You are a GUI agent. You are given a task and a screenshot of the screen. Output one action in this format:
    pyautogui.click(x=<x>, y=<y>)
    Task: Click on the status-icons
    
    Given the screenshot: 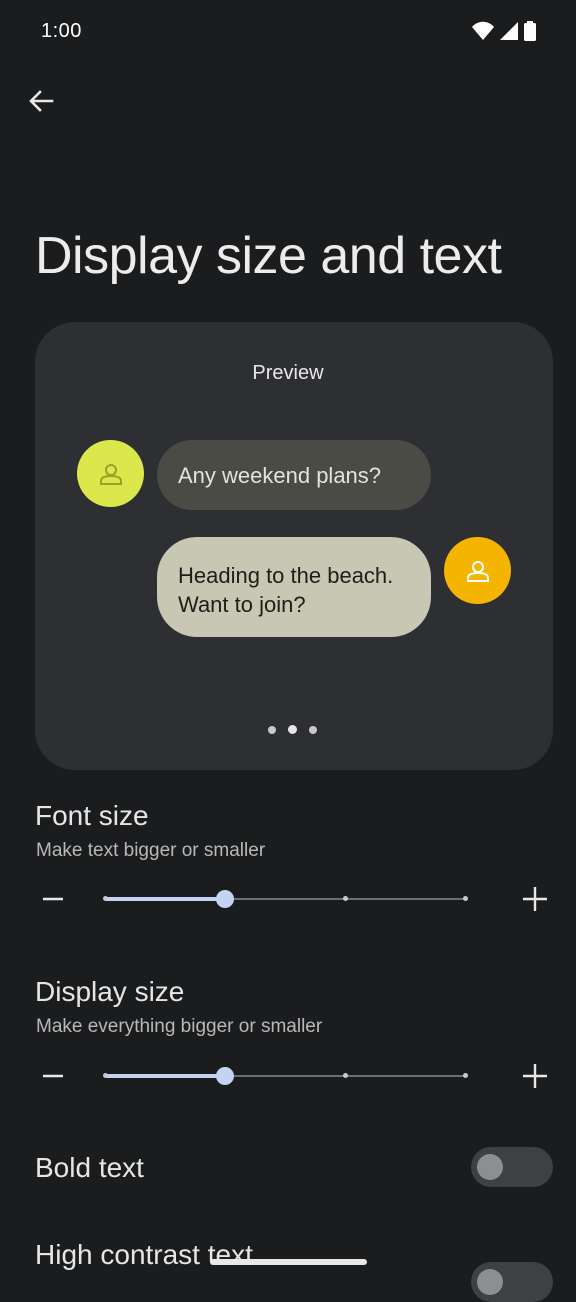 What is the action you would take?
    pyautogui.click(x=504, y=31)
    